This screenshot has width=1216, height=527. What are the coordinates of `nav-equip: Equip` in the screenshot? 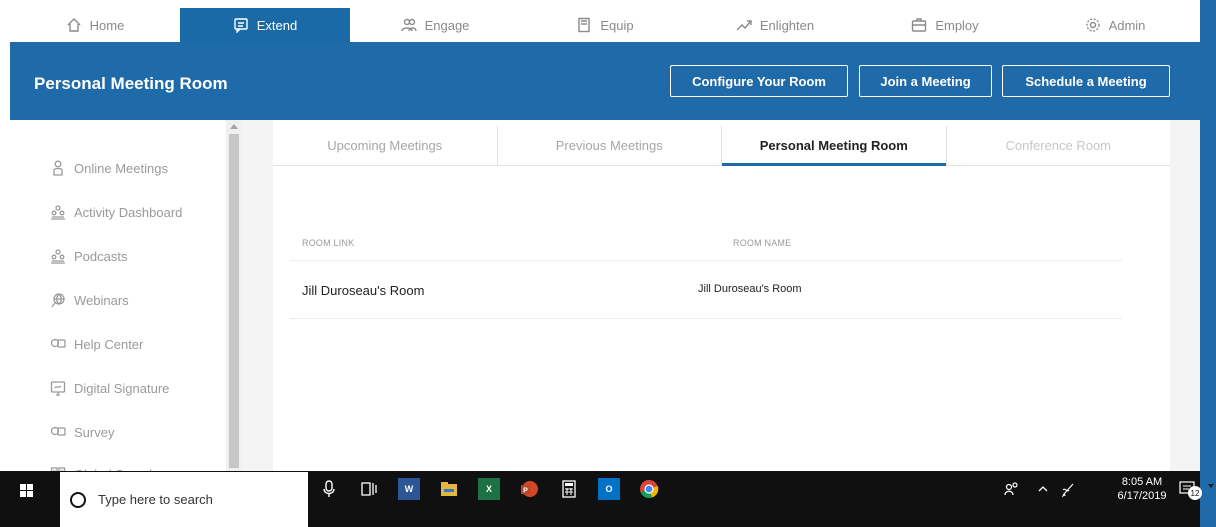 It's located at (605, 25).